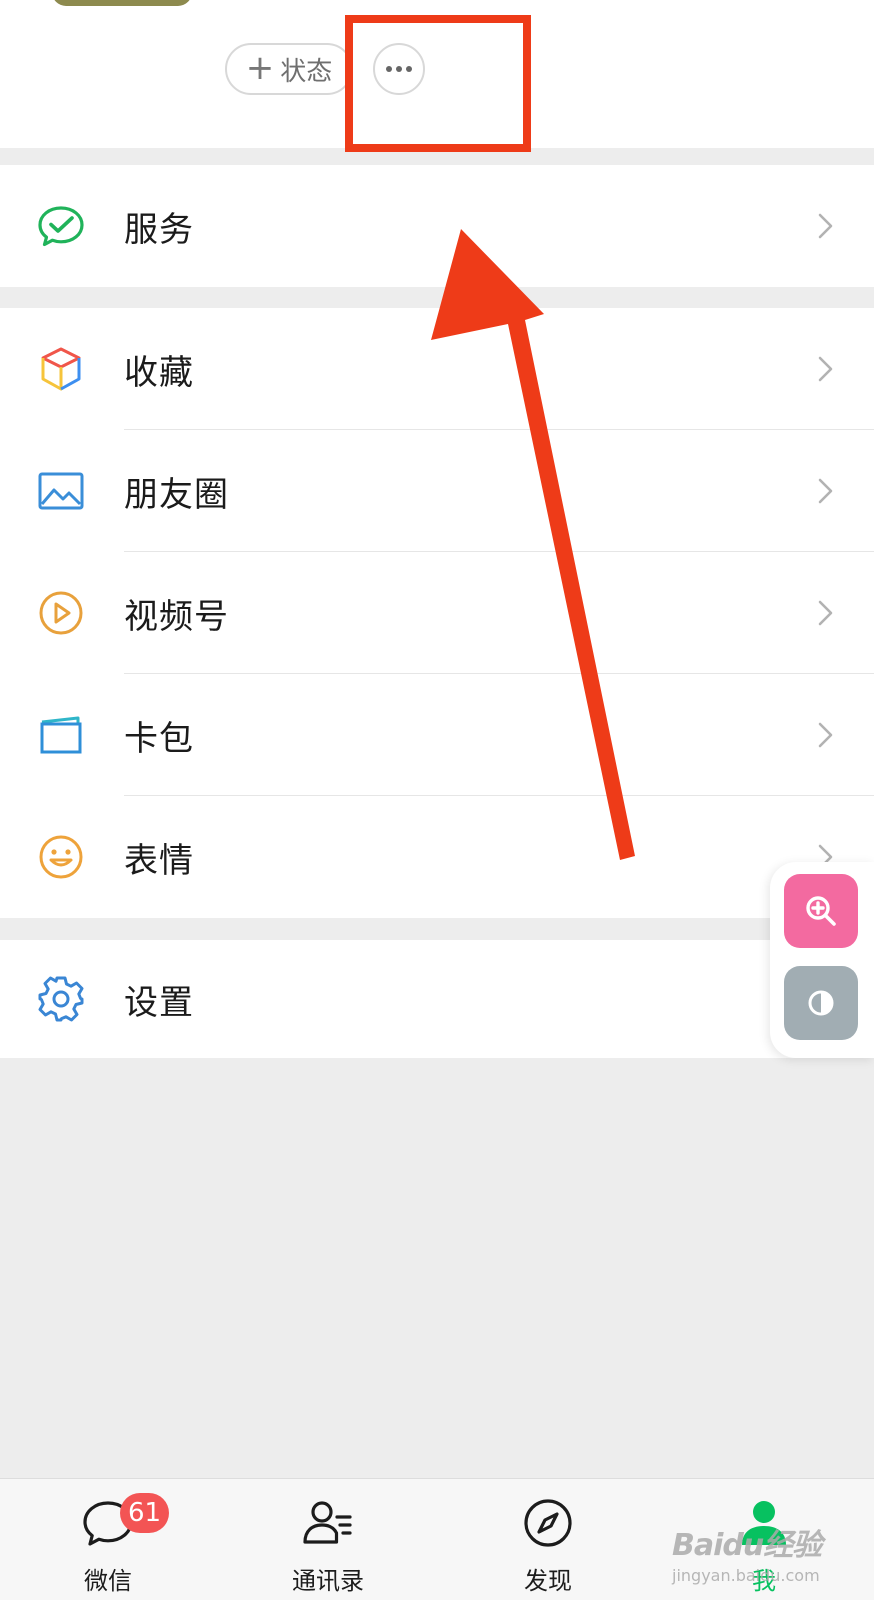 This screenshot has height=1600, width=874. What do you see at coordinates (822, 960) in the screenshot?
I see `floating-tool-panel` at bounding box center [822, 960].